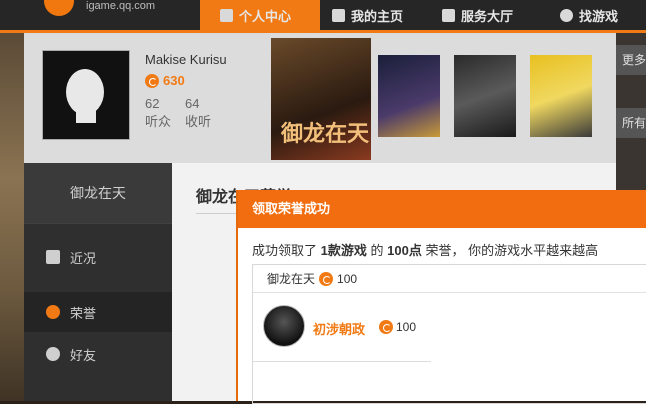 This screenshot has height=404, width=646. I want to click on nav-item-find-game: 找游戏, so click(589, 15).